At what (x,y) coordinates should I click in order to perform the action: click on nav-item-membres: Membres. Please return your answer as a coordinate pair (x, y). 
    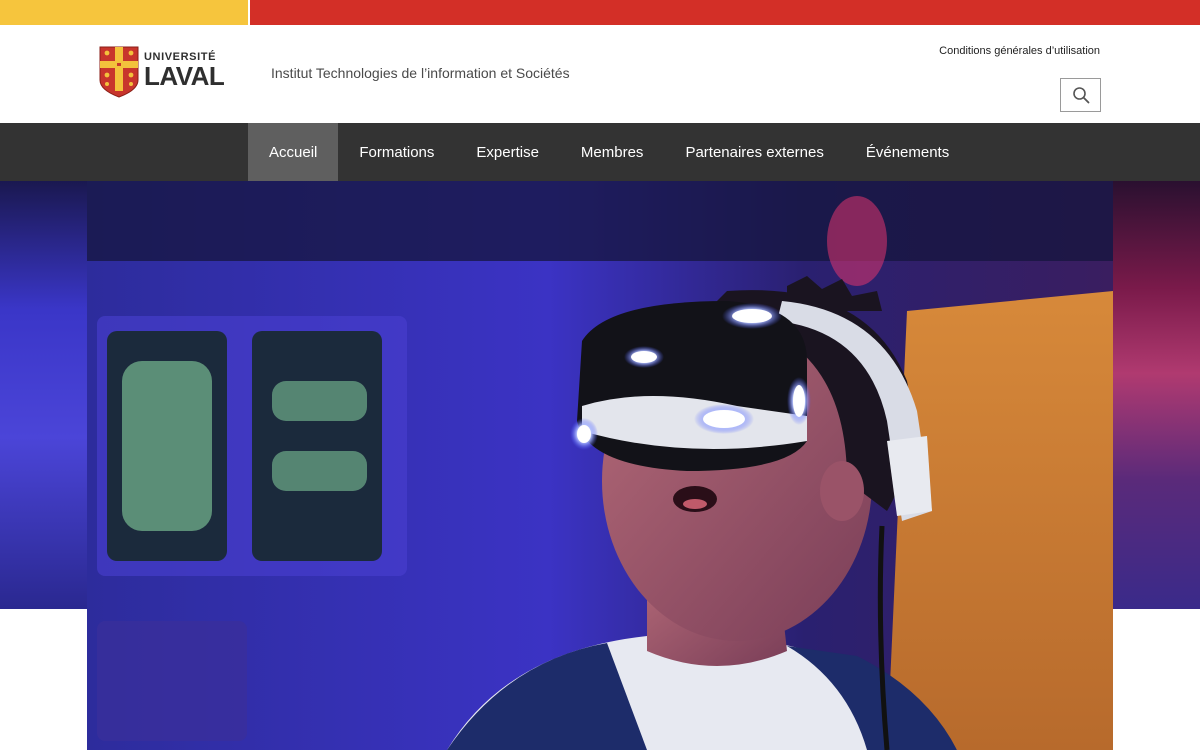
    Looking at the image, I should click on (612, 152).